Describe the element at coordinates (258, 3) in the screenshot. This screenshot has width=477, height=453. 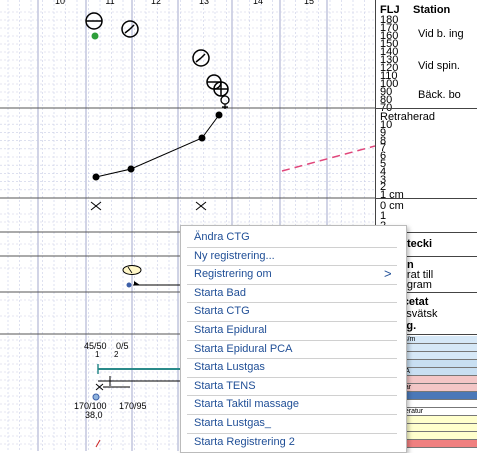
I see `hour-label-14: 14` at that location.